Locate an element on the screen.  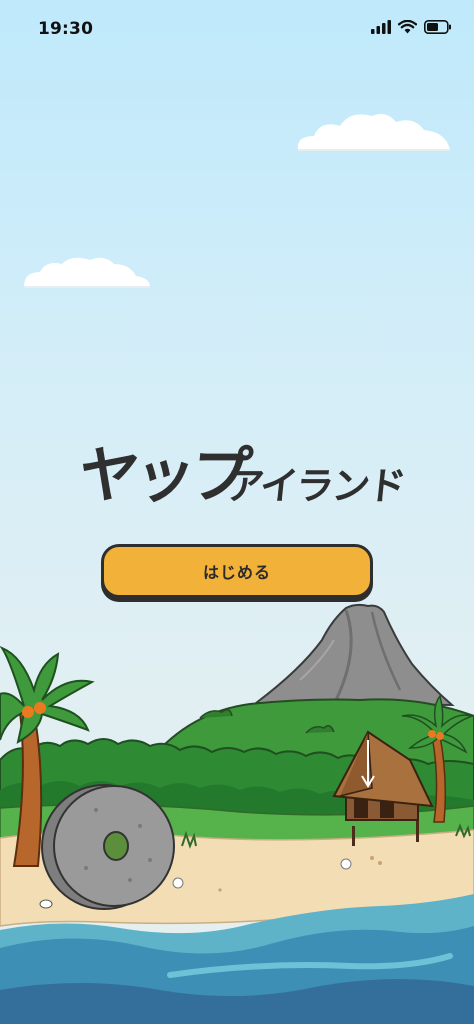
wifi-icon is located at coordinates (407, 27).